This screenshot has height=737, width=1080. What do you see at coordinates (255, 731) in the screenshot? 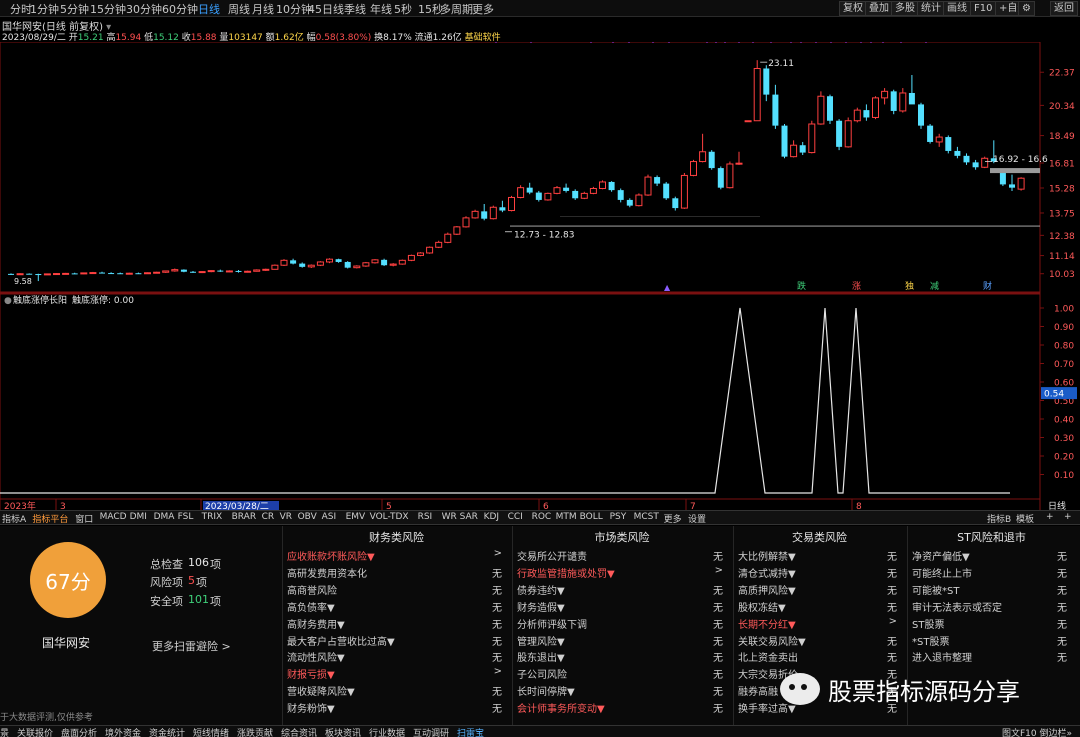
I see `status-tab-6: 涨跌贡献` at bounding box center [255, 731].